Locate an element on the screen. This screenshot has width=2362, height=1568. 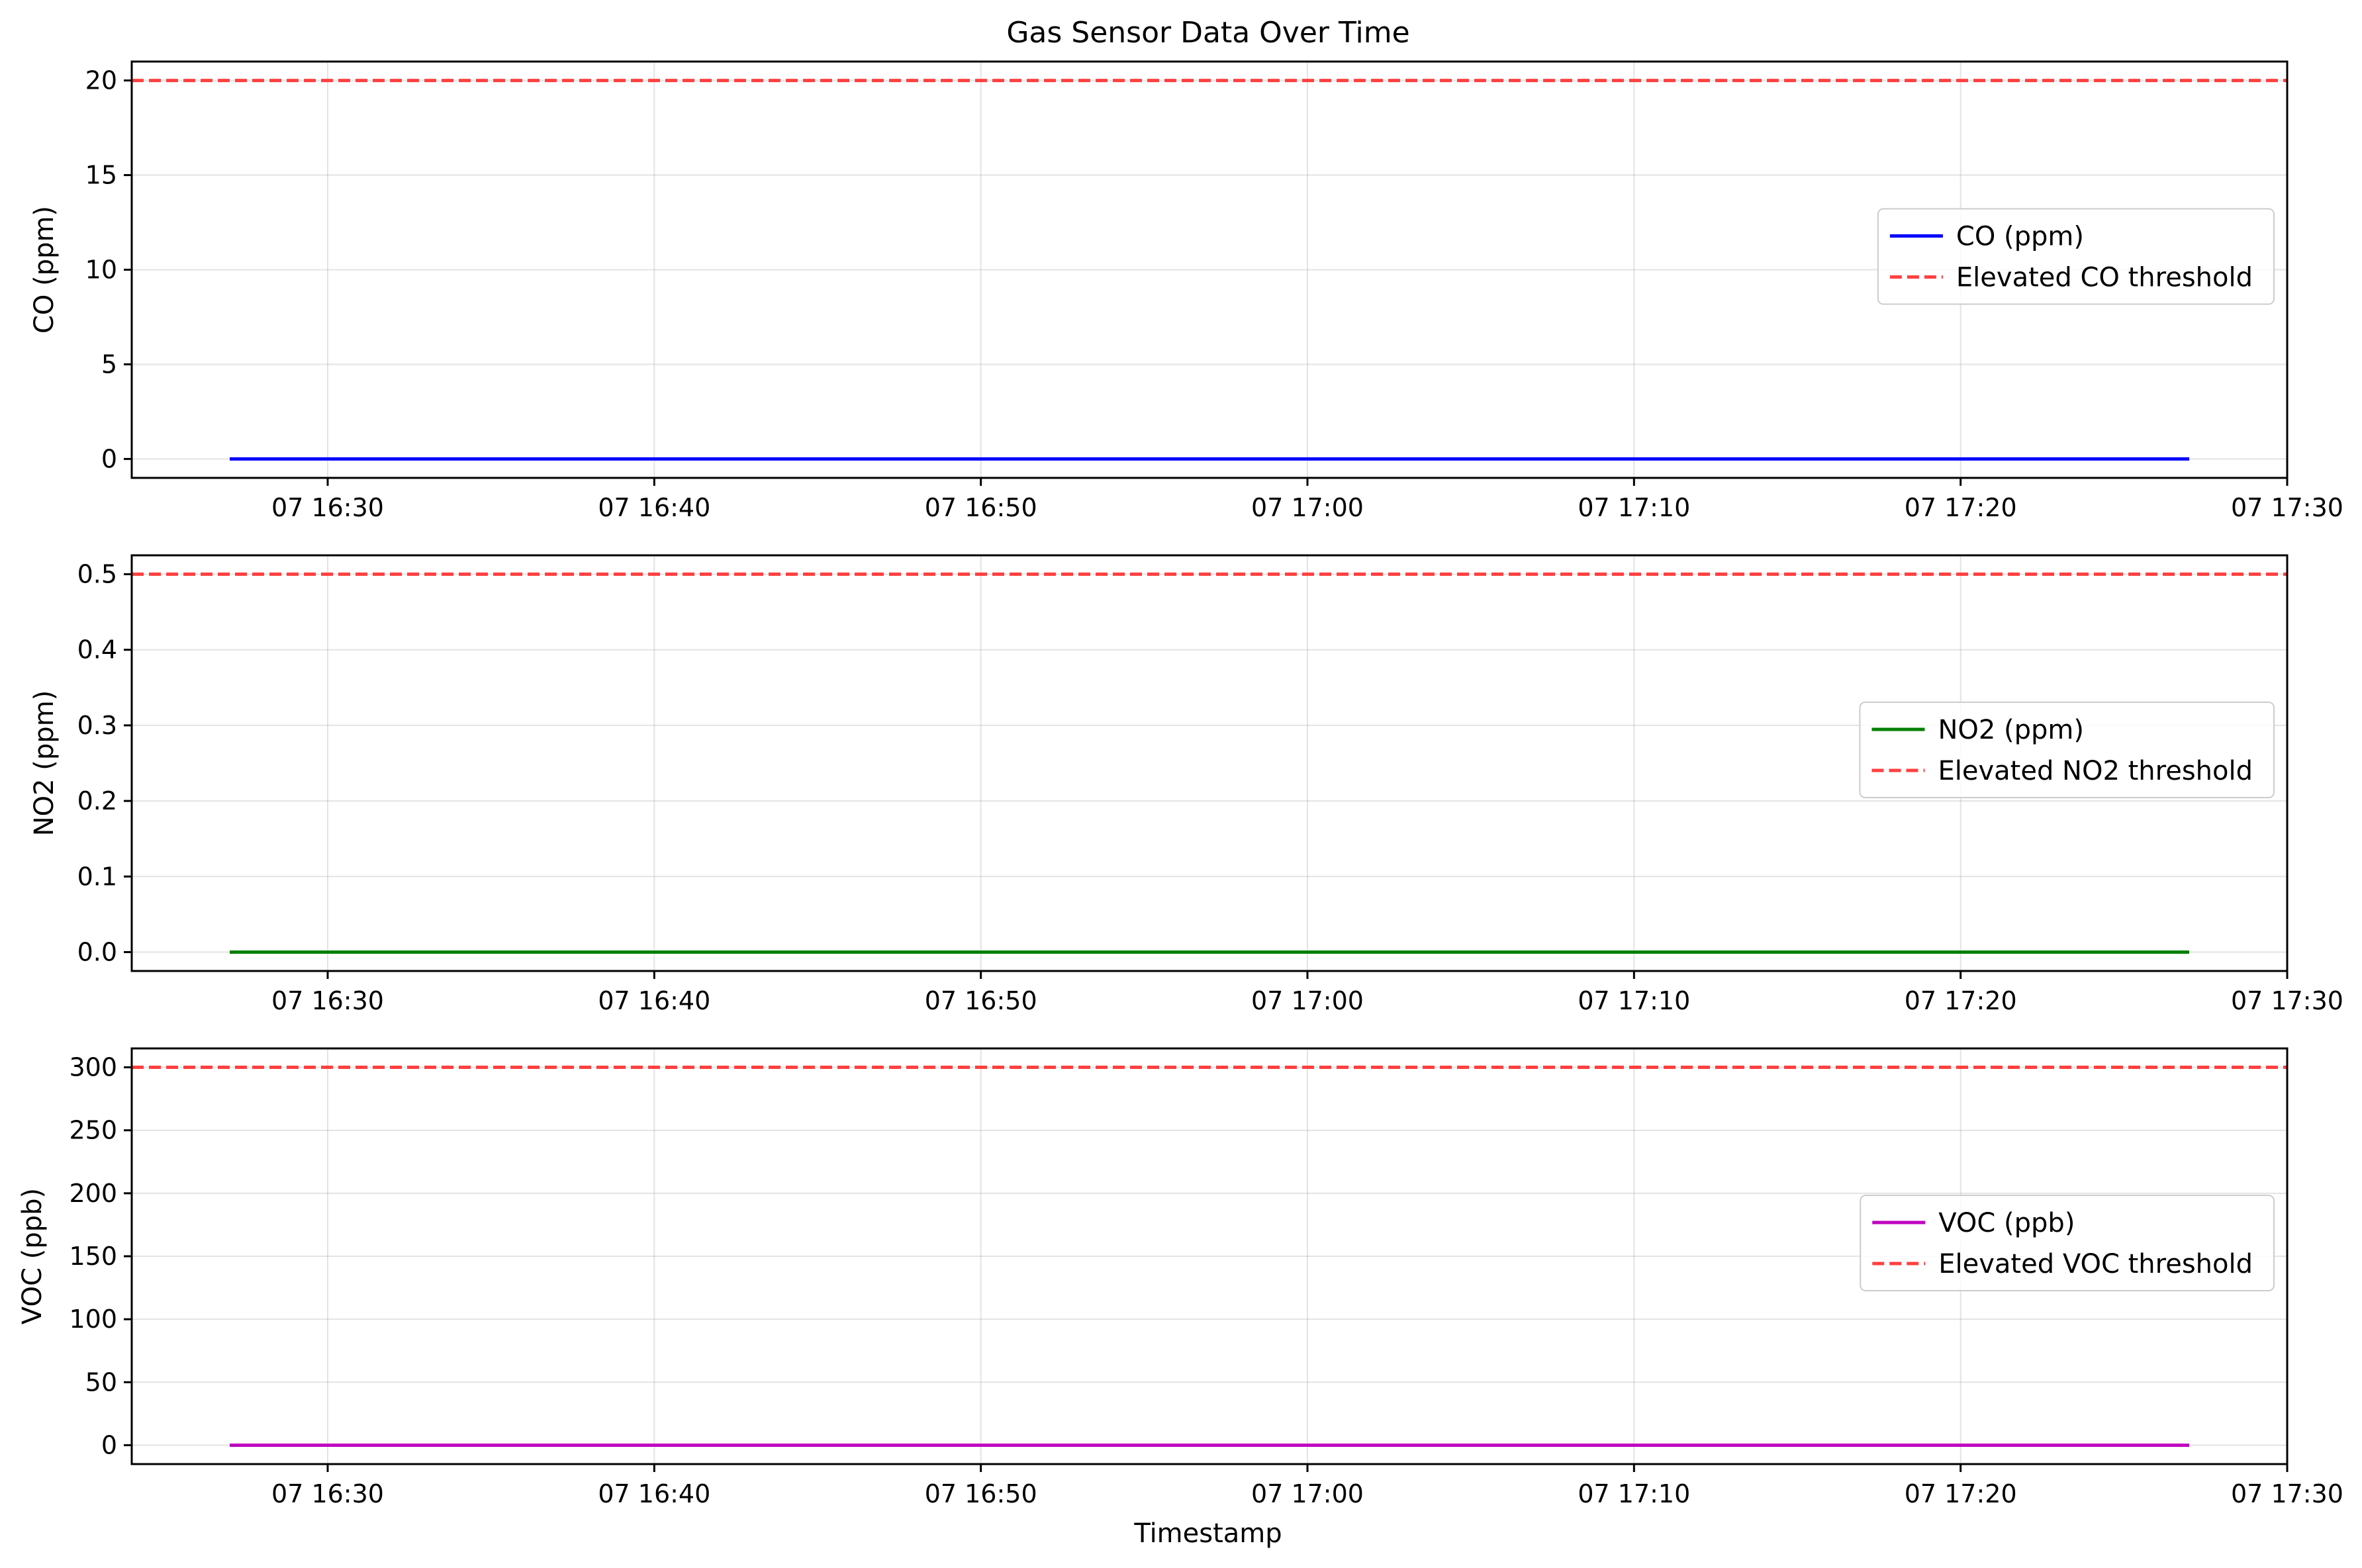
y-tick-label: 20 is located at coordinates (101, 80).